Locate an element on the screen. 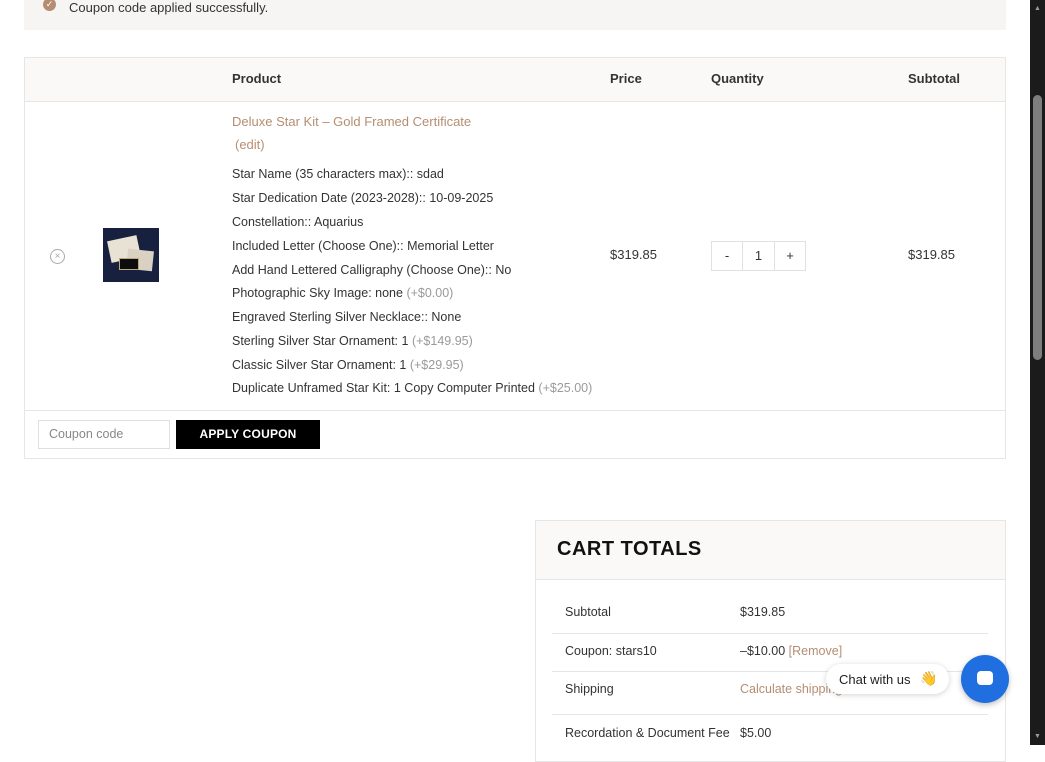  chat-with-us-pill: Chat with us 👋 is located at coordinates (887, 679).